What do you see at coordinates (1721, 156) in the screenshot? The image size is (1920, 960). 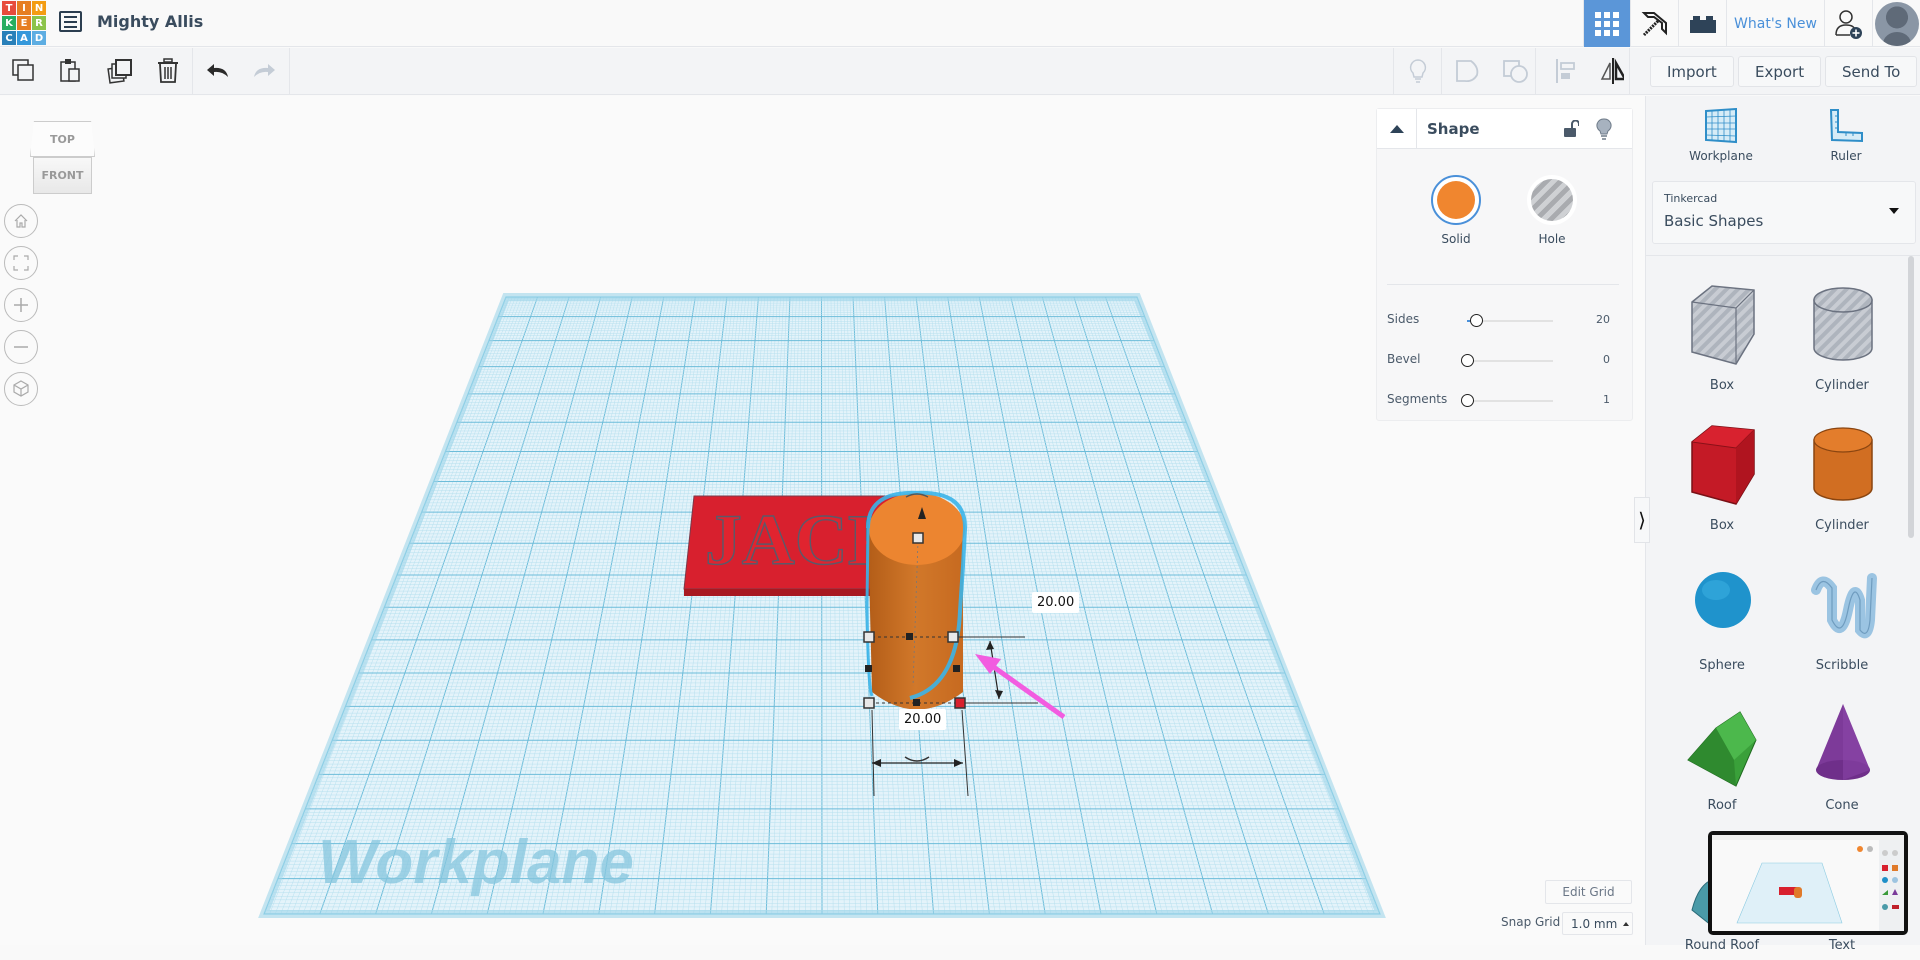 I see `workplane-tool-label: Workplane` at bounding box center [1721, 156].